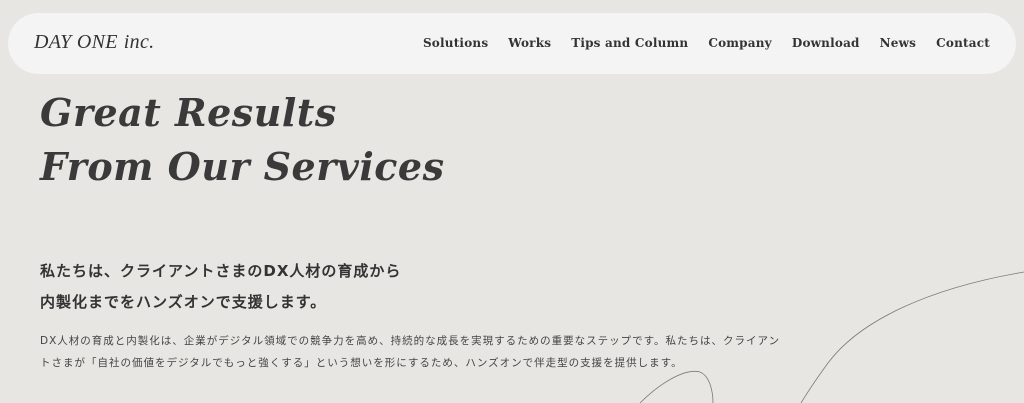 Image resolution: width=1024 pixels, height=403 pixels. What do you see at coordinates (629, 43) in the screenshot?
I see `nav-tips-and-column: Tips and Column` at bounding box center [629, 43].